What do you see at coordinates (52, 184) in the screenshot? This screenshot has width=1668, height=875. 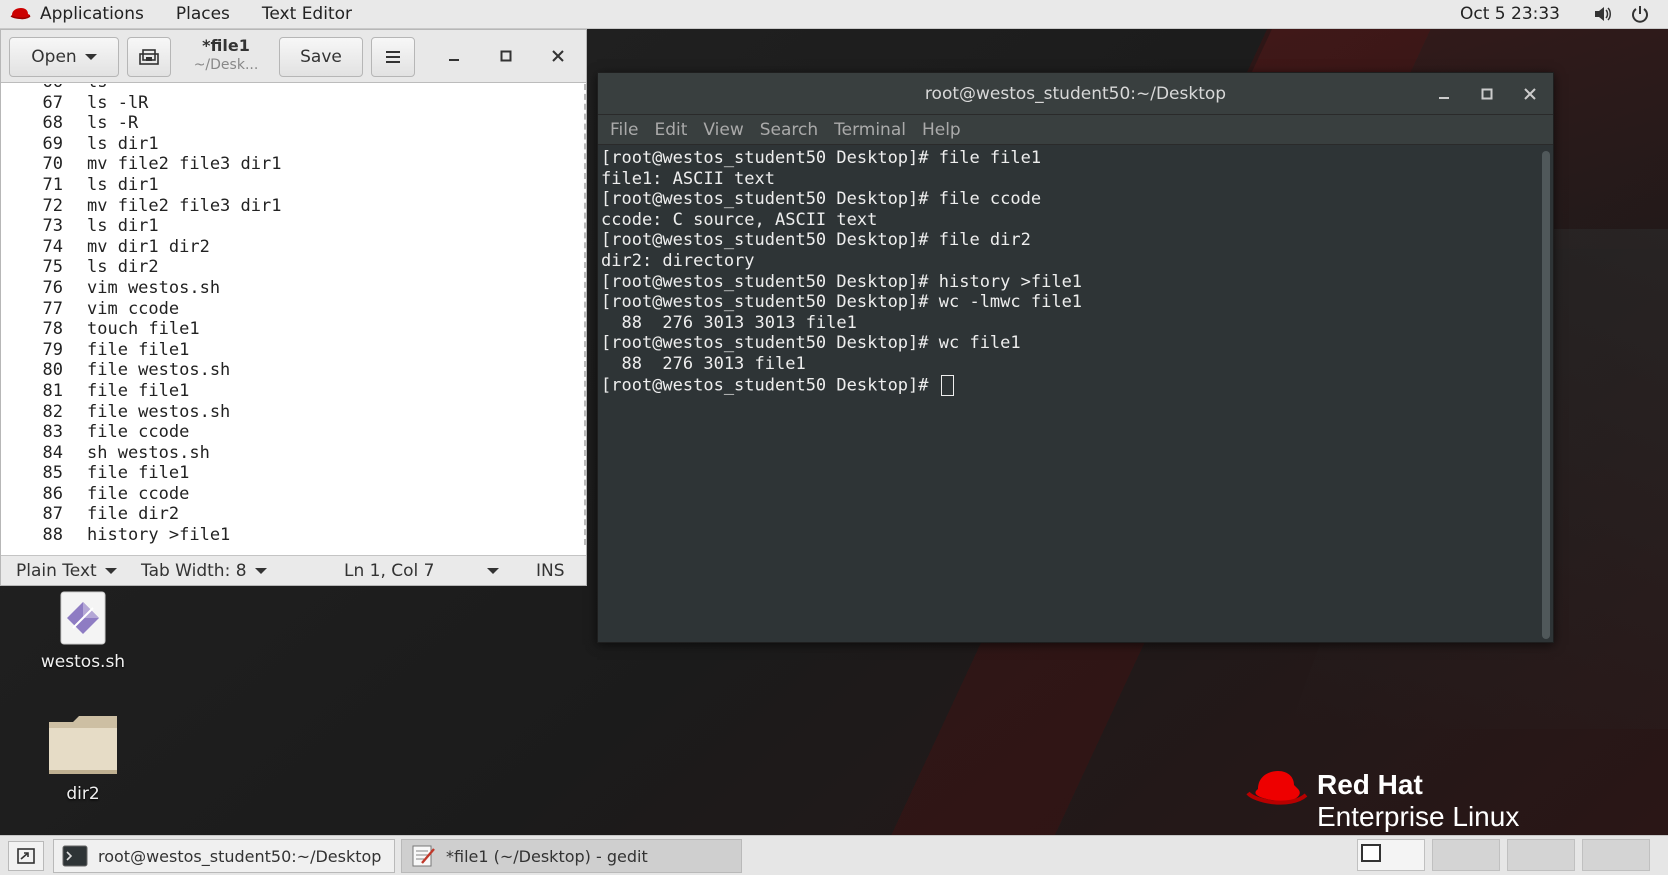 I see `editor-line-number: 71` at bounding box center [52, 184].